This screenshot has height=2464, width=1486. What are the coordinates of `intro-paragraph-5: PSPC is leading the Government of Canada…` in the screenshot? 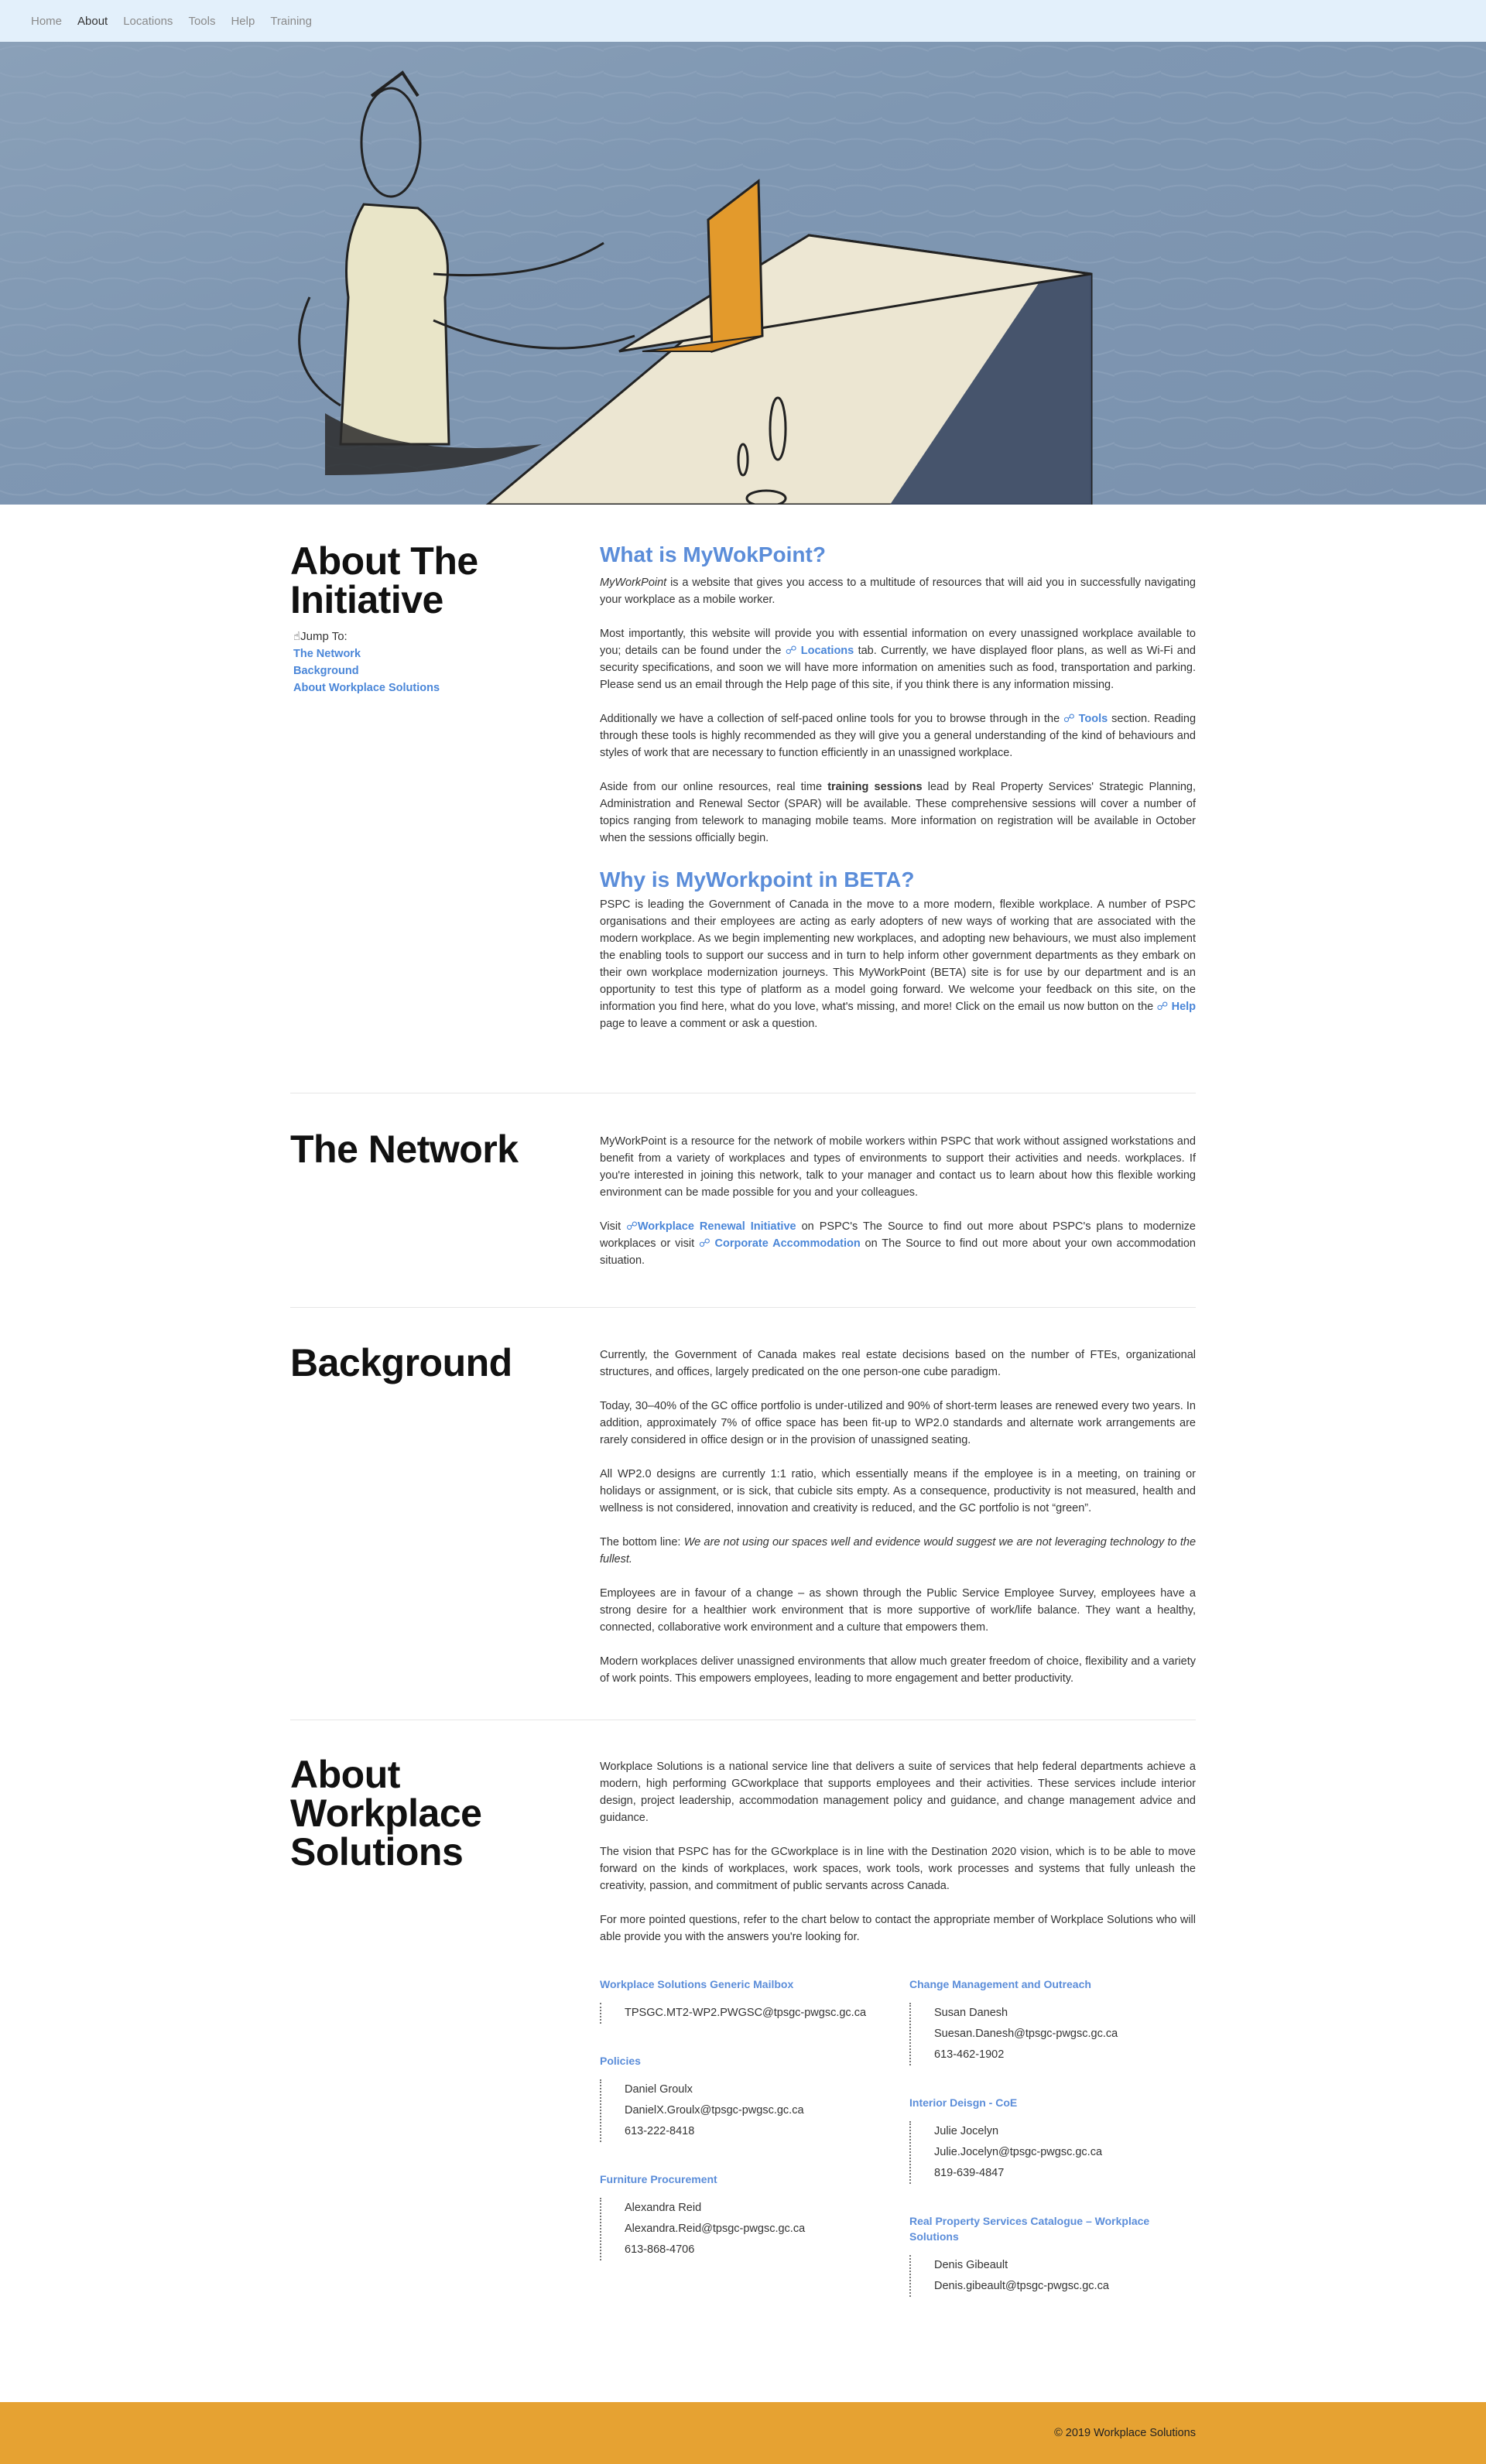 It's located at (898, 964).